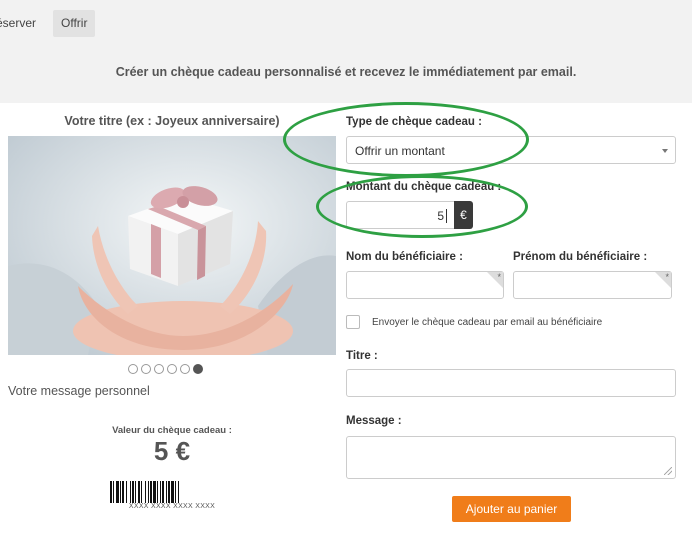  I want to click on tab-offrir: Offrir, so click(74, 23).